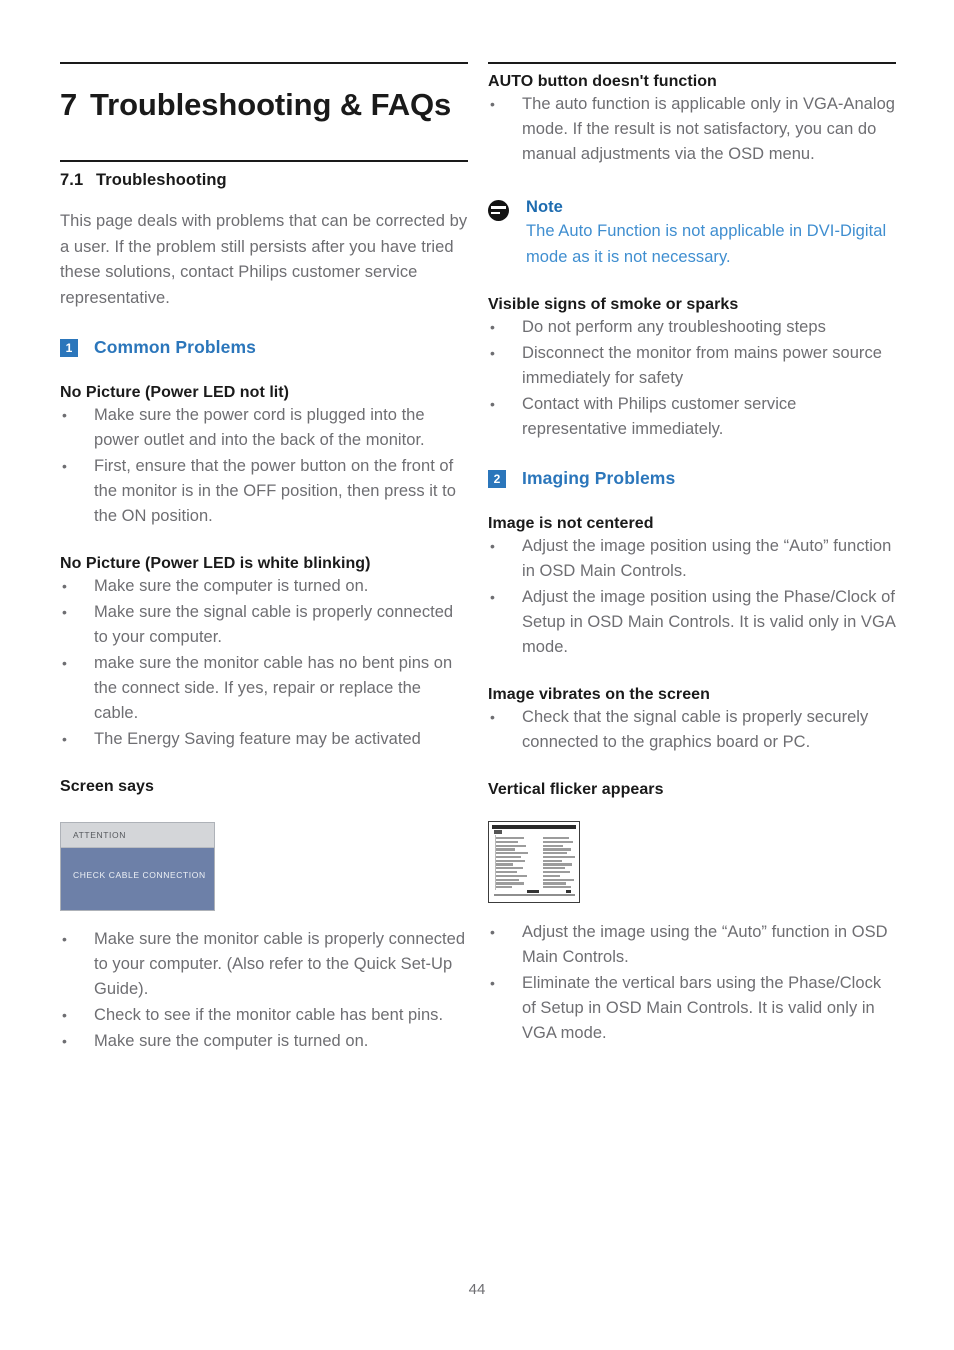 The image size is (954, 1350). I want to click on flicker-figure-footline, so click(534, 894).